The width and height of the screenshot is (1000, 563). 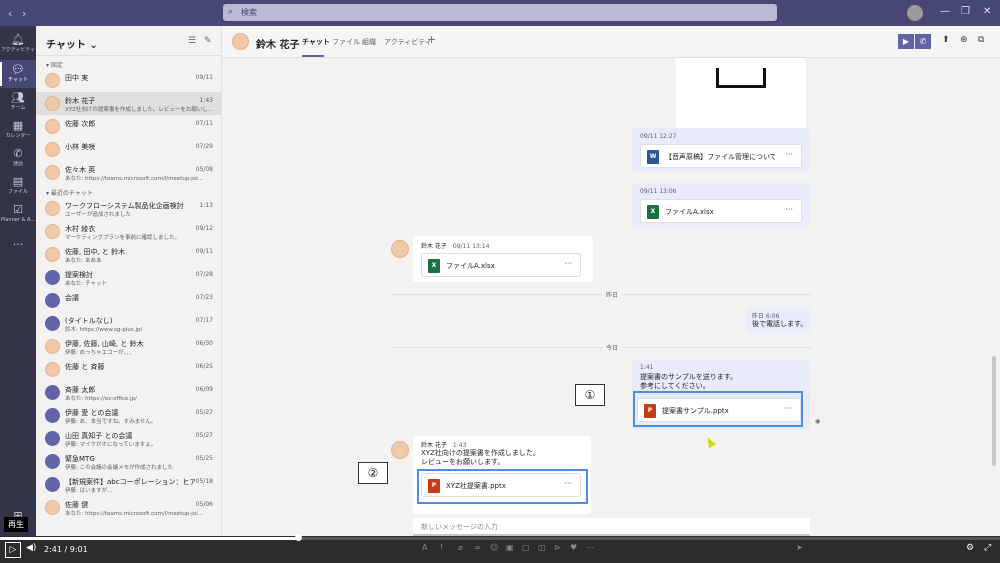 I want to click on important-icon: !, so click(x=441, y=547).